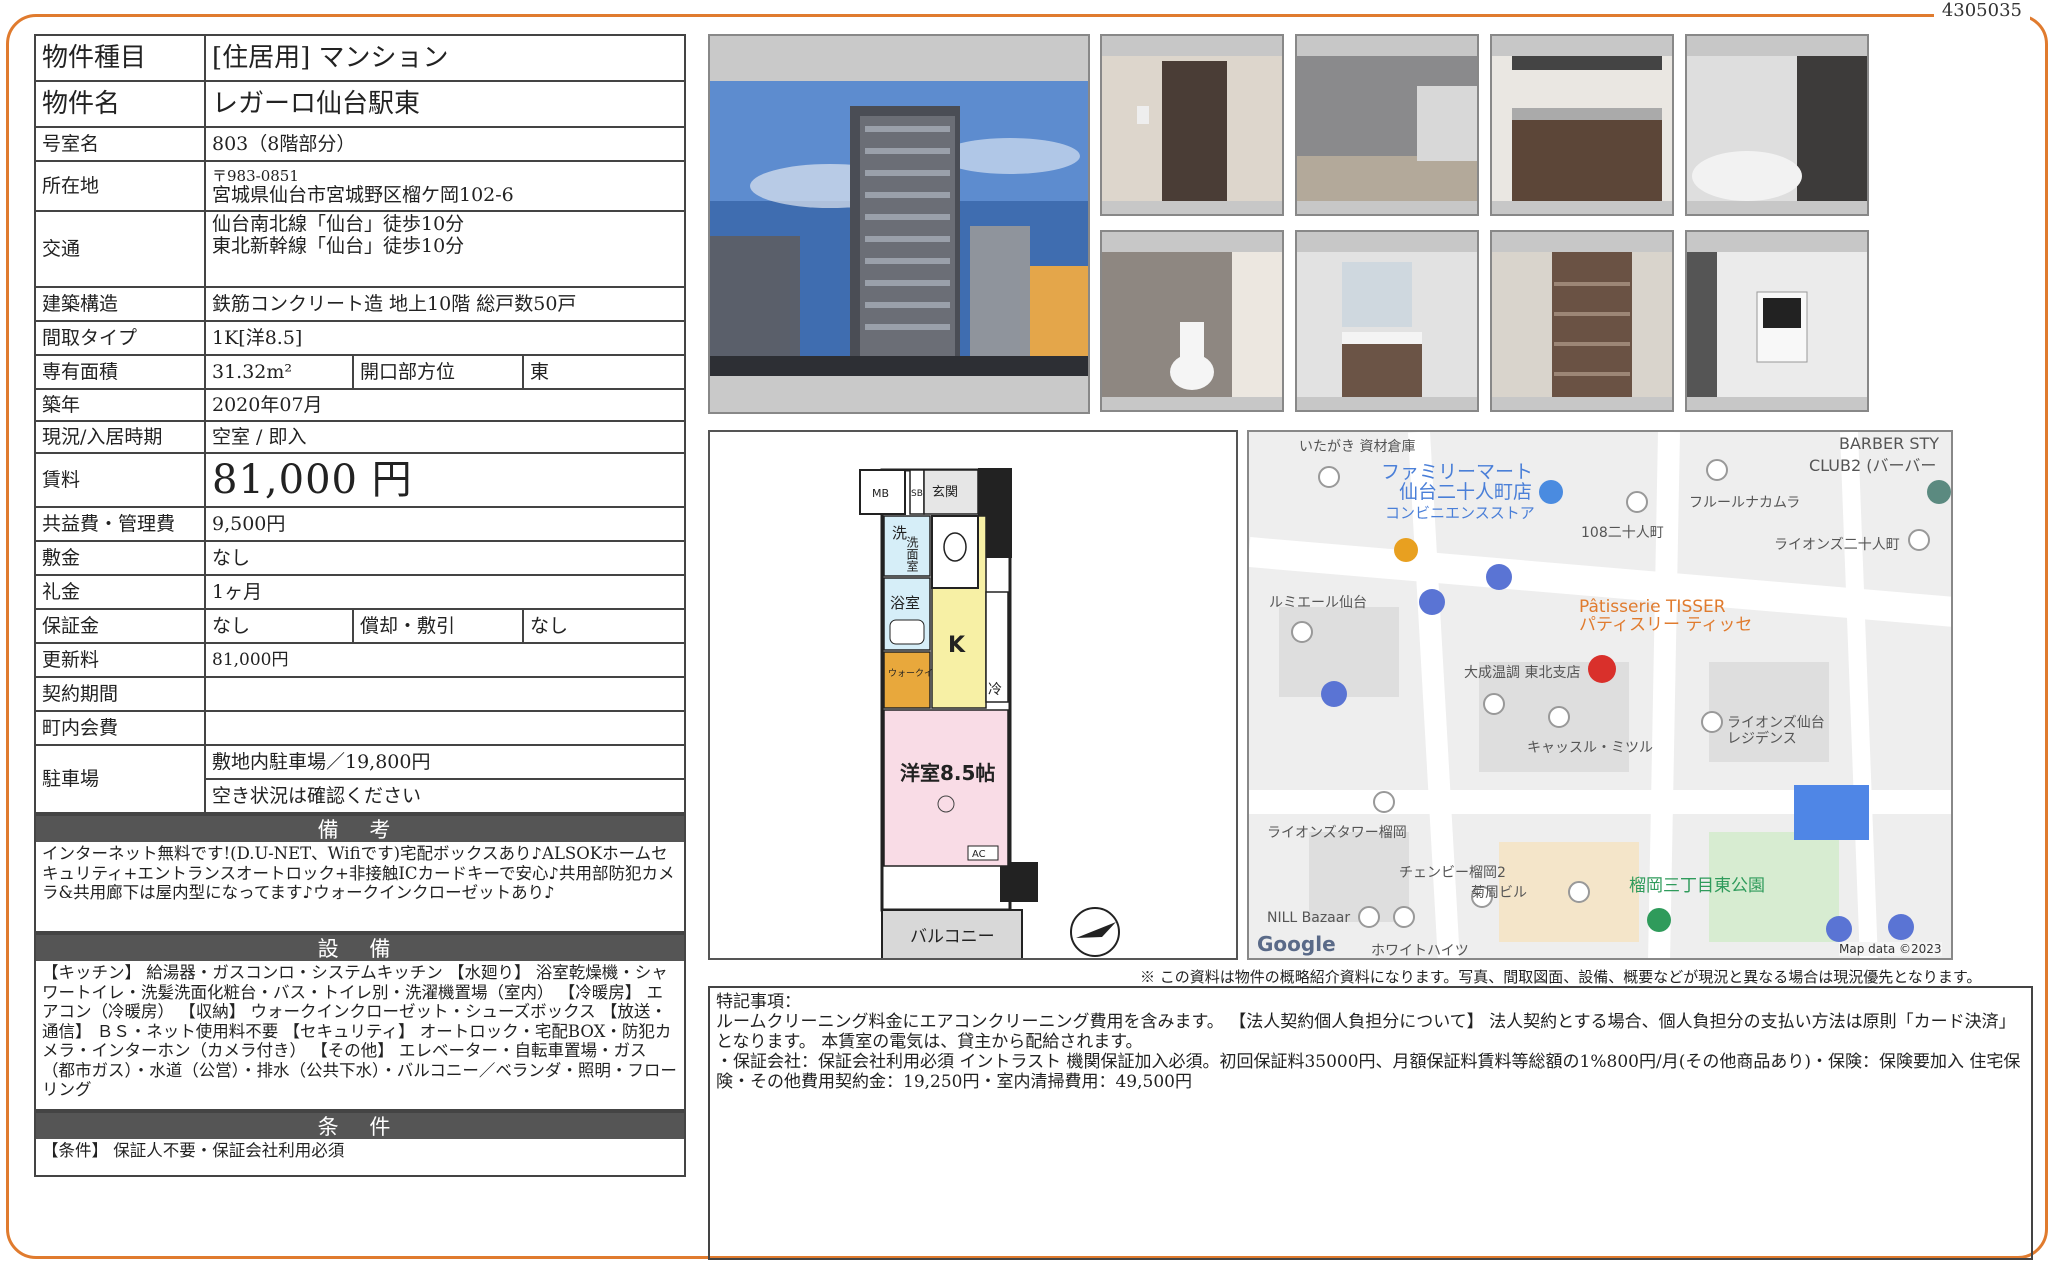 Image resolution: width=2056 pixels, height=1265 pixels. Describe the element at coordinates (445, 58) in the screenshot. I see `value-type: [住居用] マンション` at that location.